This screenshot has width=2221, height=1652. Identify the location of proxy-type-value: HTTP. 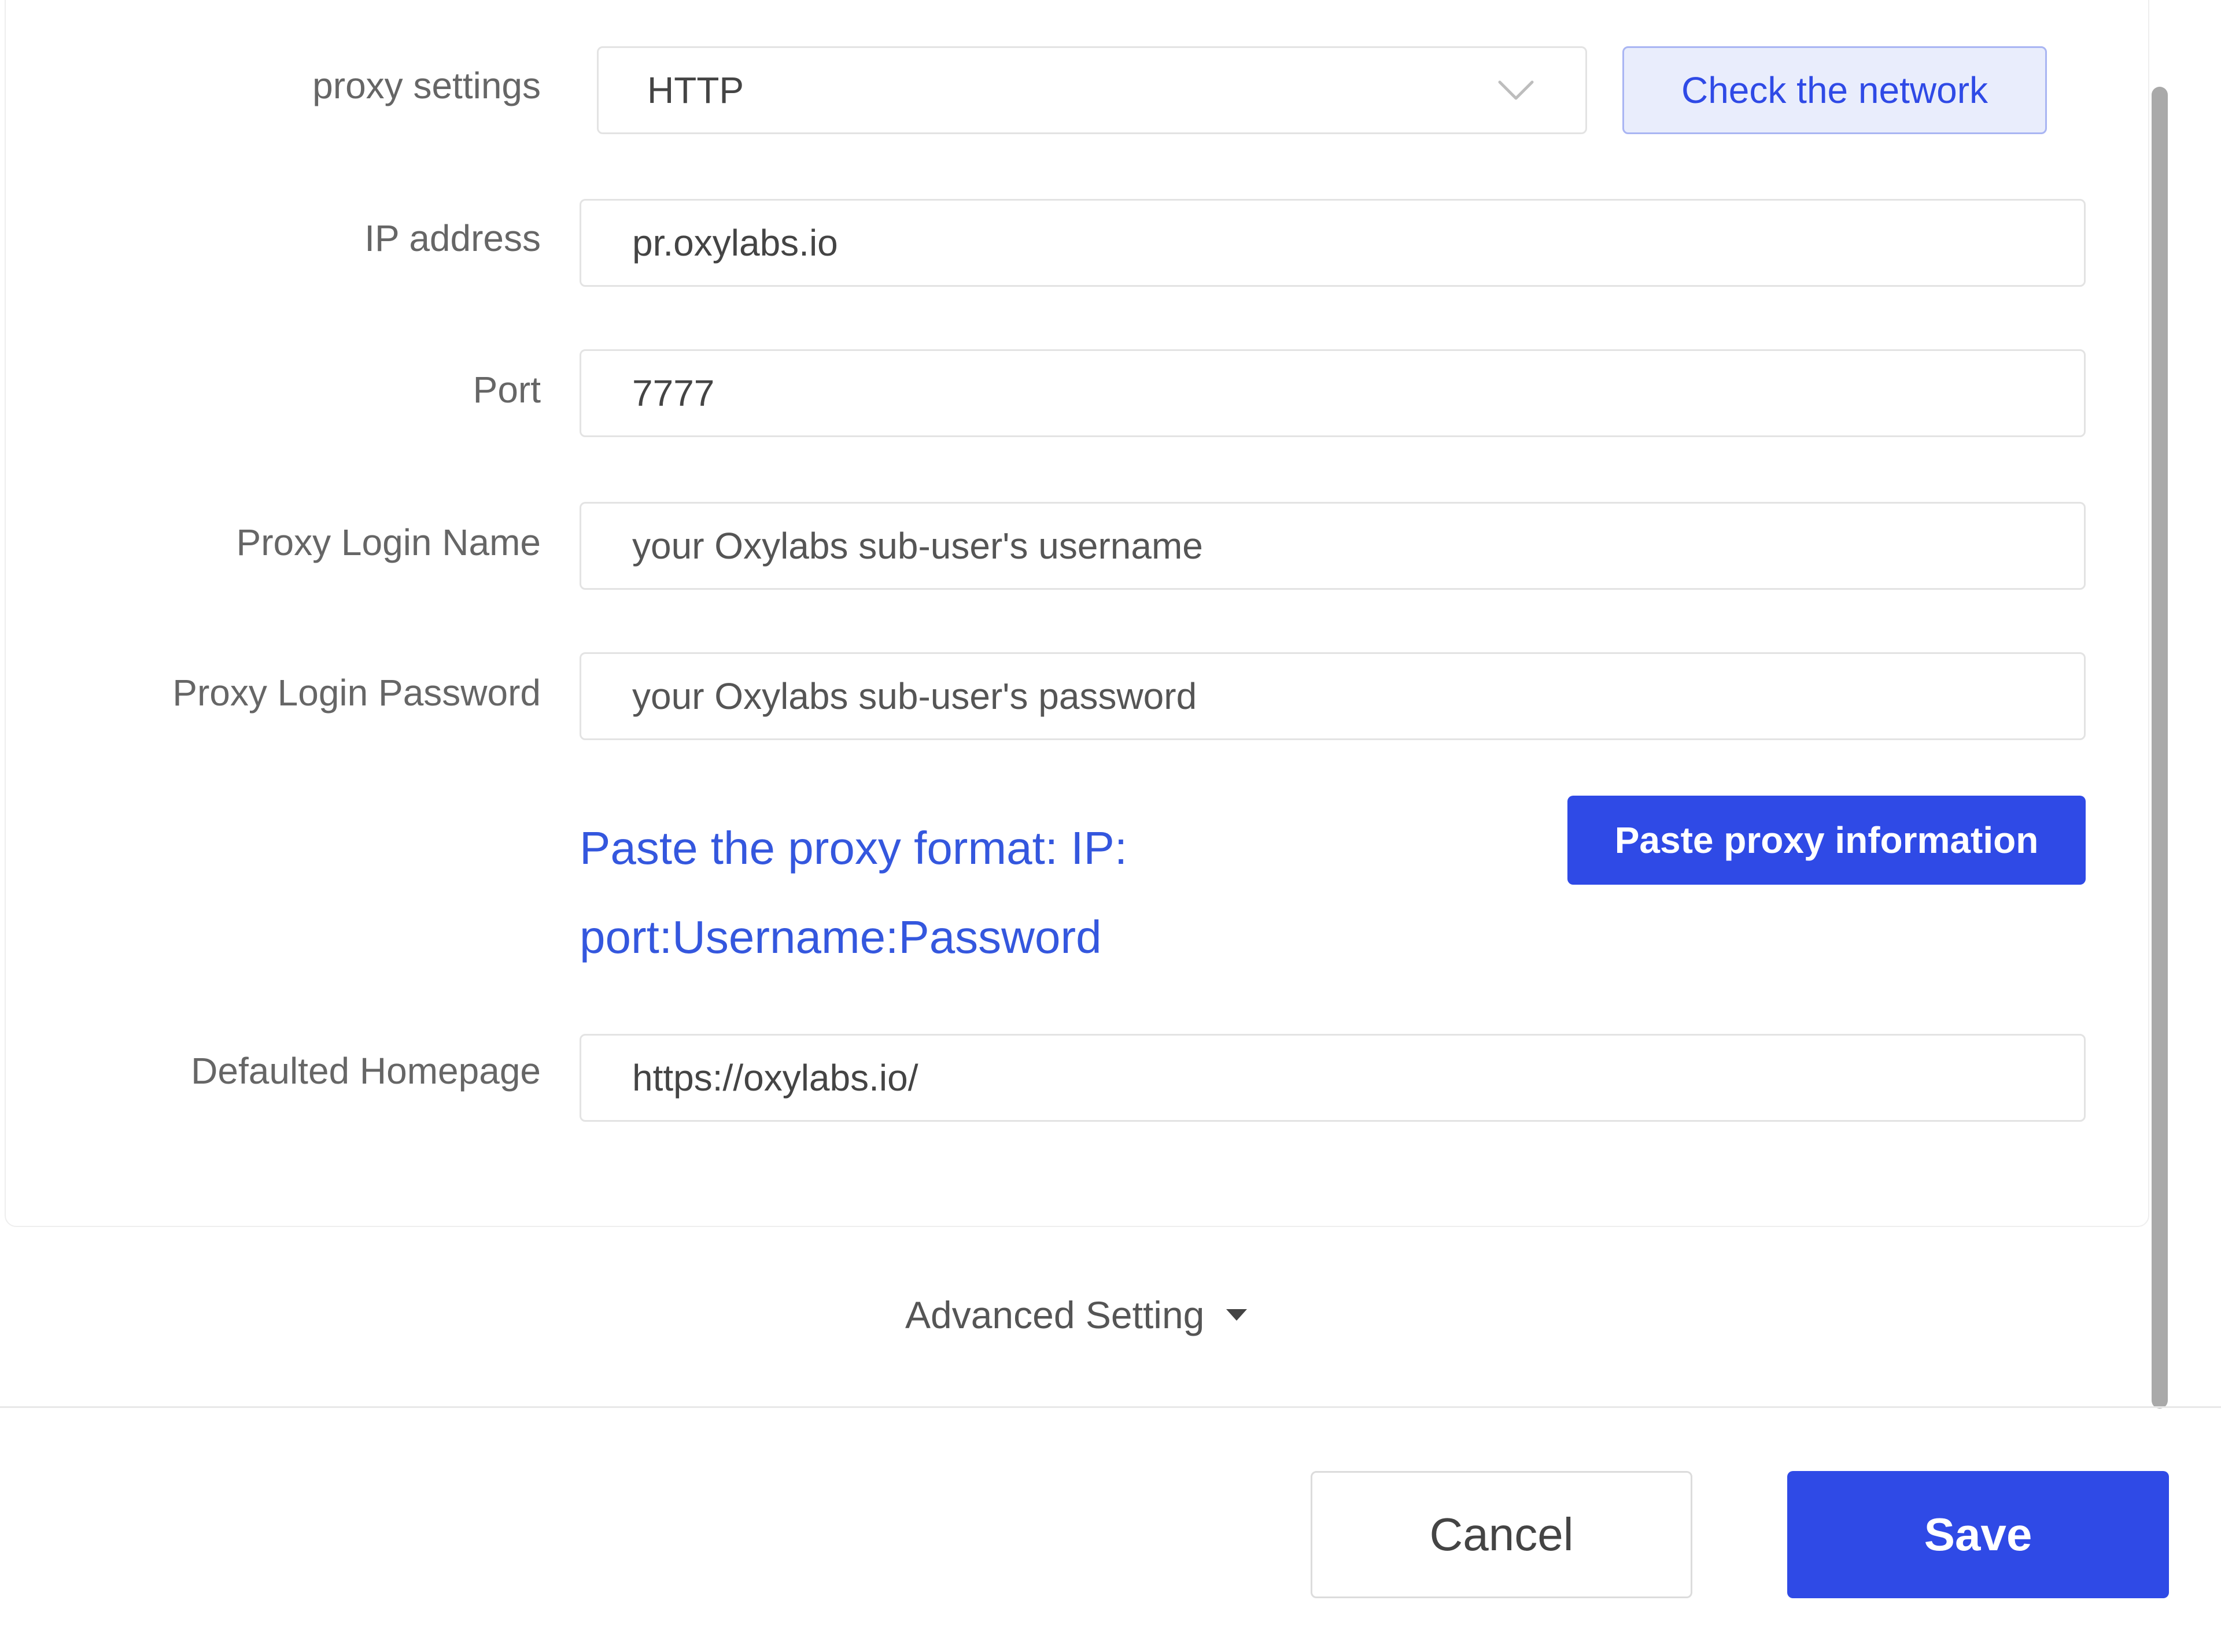
(695, 90).